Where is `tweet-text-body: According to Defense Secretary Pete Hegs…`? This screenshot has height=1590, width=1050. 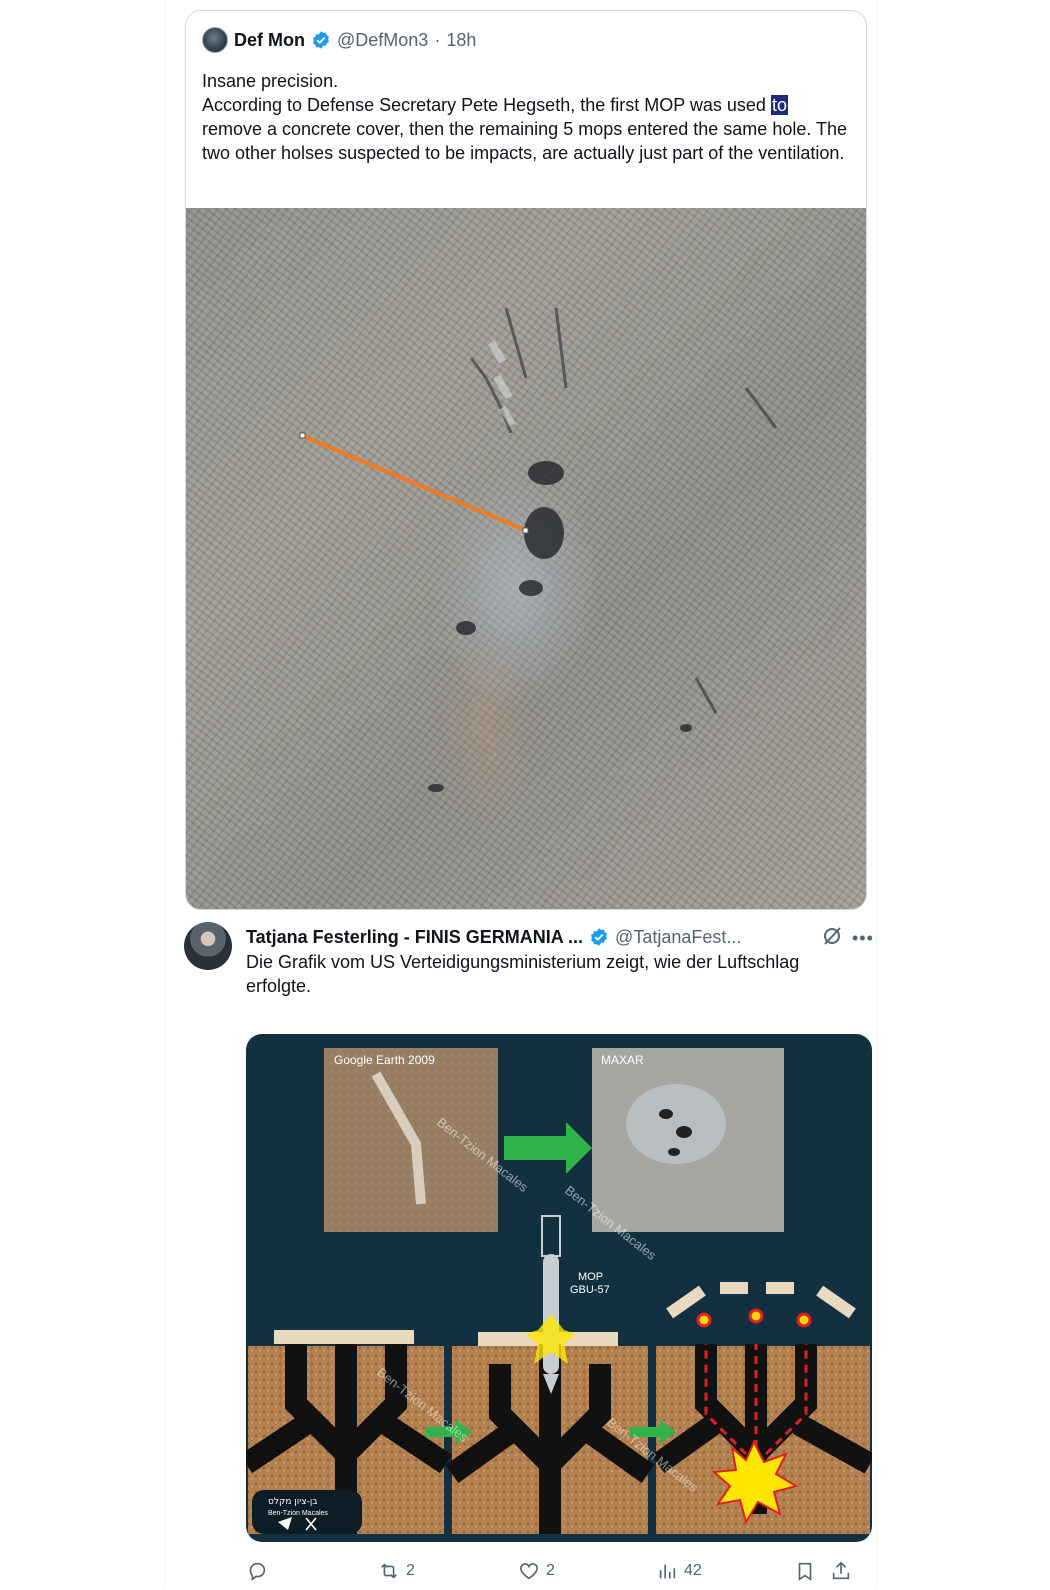
tweet-text-body: According to Defense Secretary Pete Hegs… is located at coordinates (527, 129).